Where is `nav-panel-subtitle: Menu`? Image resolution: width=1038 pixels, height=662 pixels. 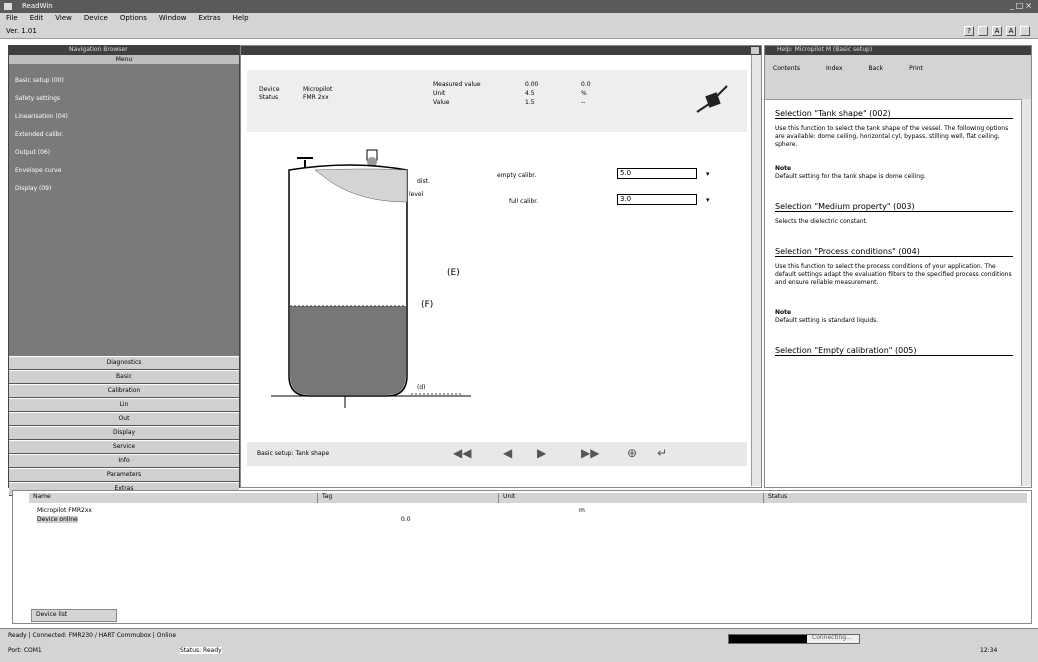
nav-panel-subtitle: Menu is located at coordinates (124, 59).